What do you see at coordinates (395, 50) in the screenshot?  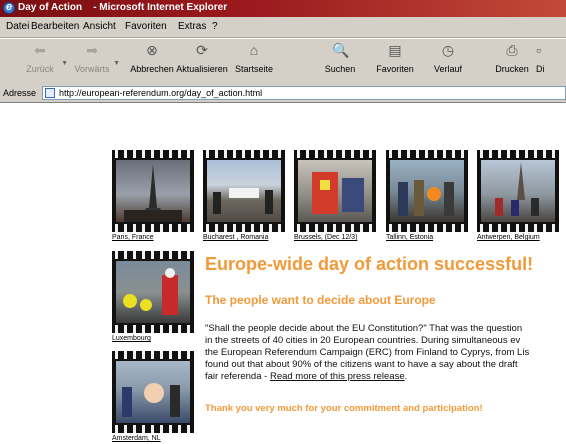 I see `favorites-folder-icon: ▤` at bounding box center [395, 50].